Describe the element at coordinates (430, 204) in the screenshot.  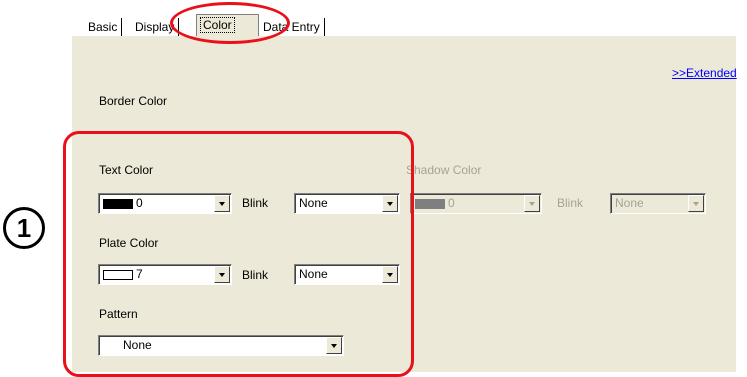
I see `color-swatch-icon` at that location.